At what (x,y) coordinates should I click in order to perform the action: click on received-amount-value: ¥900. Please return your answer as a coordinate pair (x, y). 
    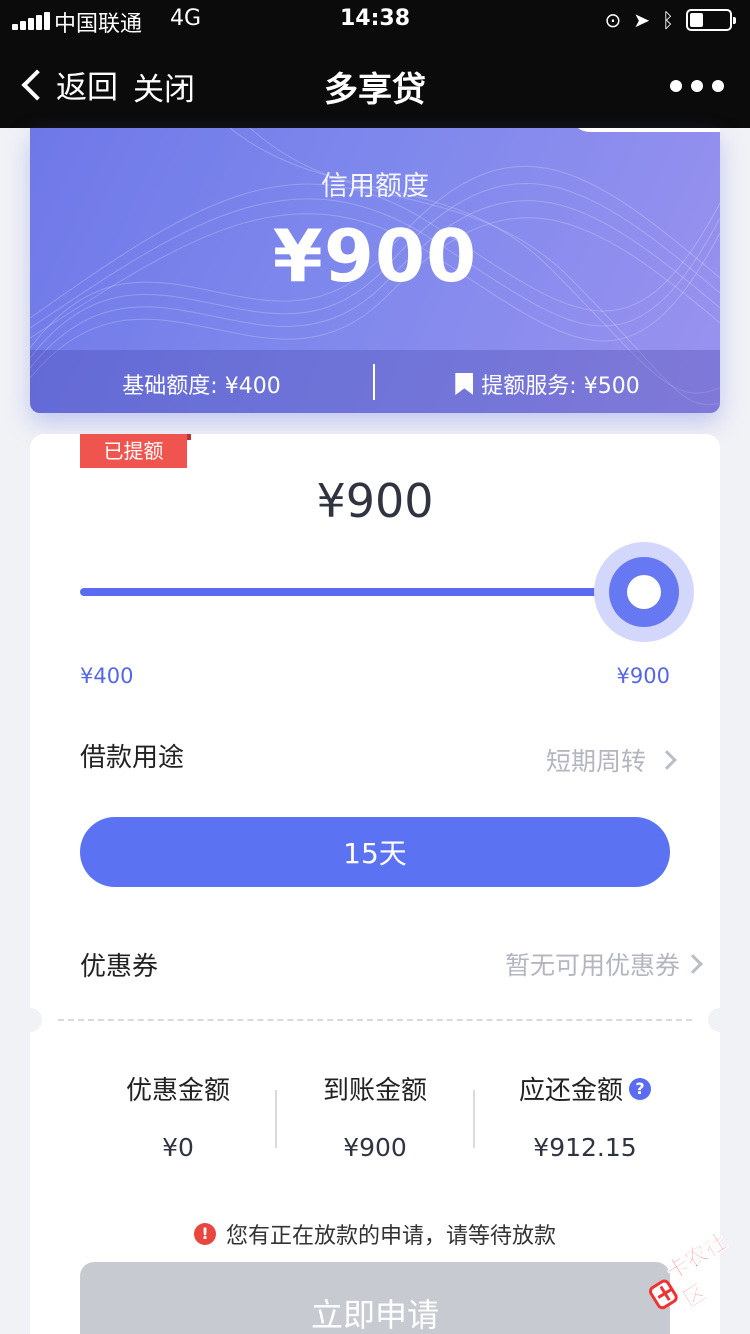
    Looking at the image, I should click on (375, 1147).